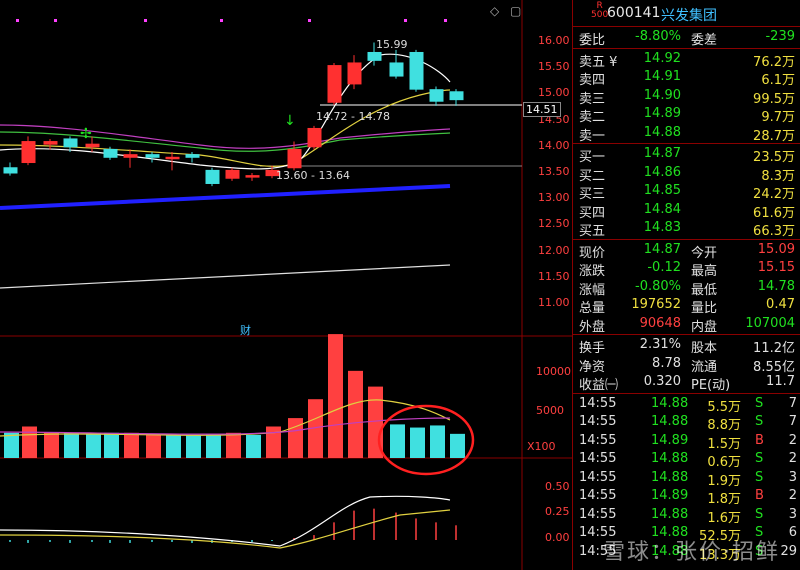 The width and height of the screenshot is (800, 570). What do you see at coordinates (494, 11) in the screenshot?
I see `diamond-icon: ◇` at bounding box center [494, 11].